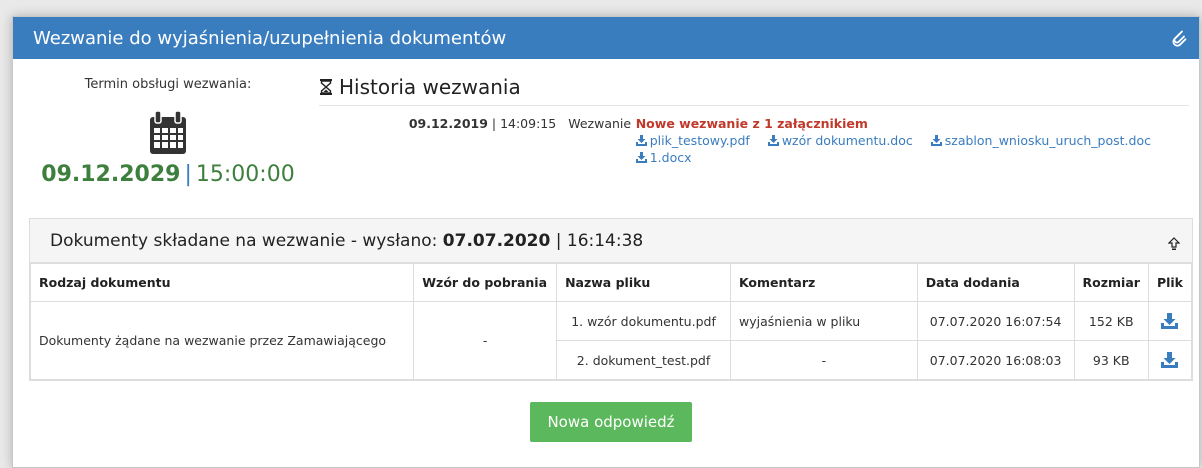 The height and width of the screenshot is (468, 1202). What do you see at coordinates (840, 140) in the screenshot?
I see `attachment-link: wzór dokumentu.doc` at bounding box center [840, 140].